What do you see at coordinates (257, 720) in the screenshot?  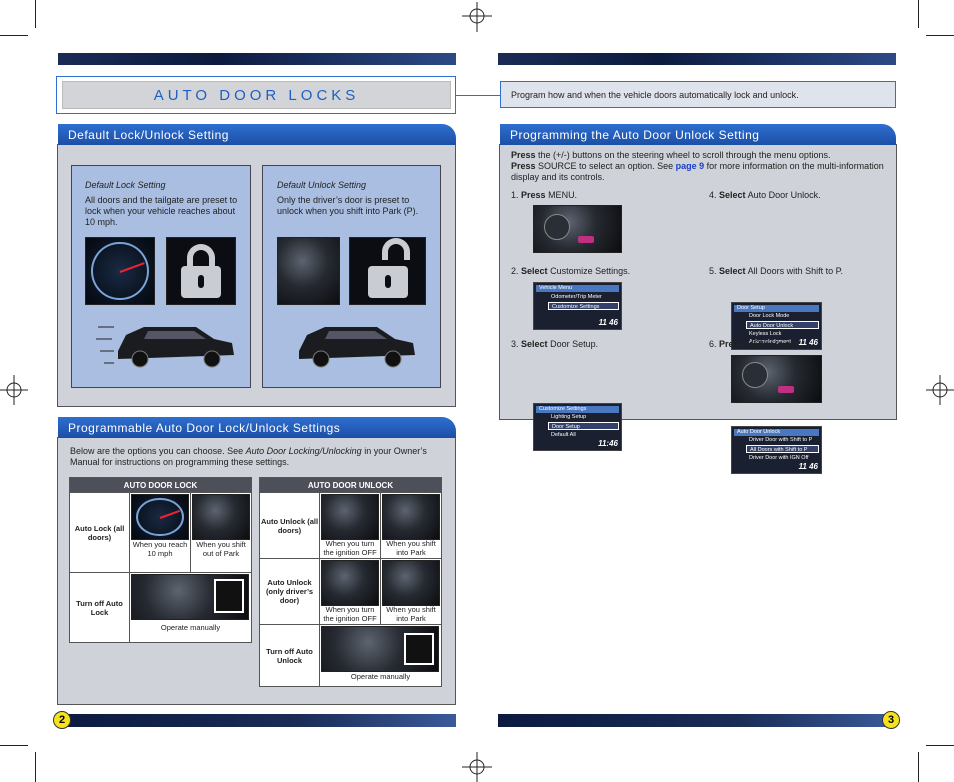 I see `bottom-bar-left` at bounding box center [257, 720].